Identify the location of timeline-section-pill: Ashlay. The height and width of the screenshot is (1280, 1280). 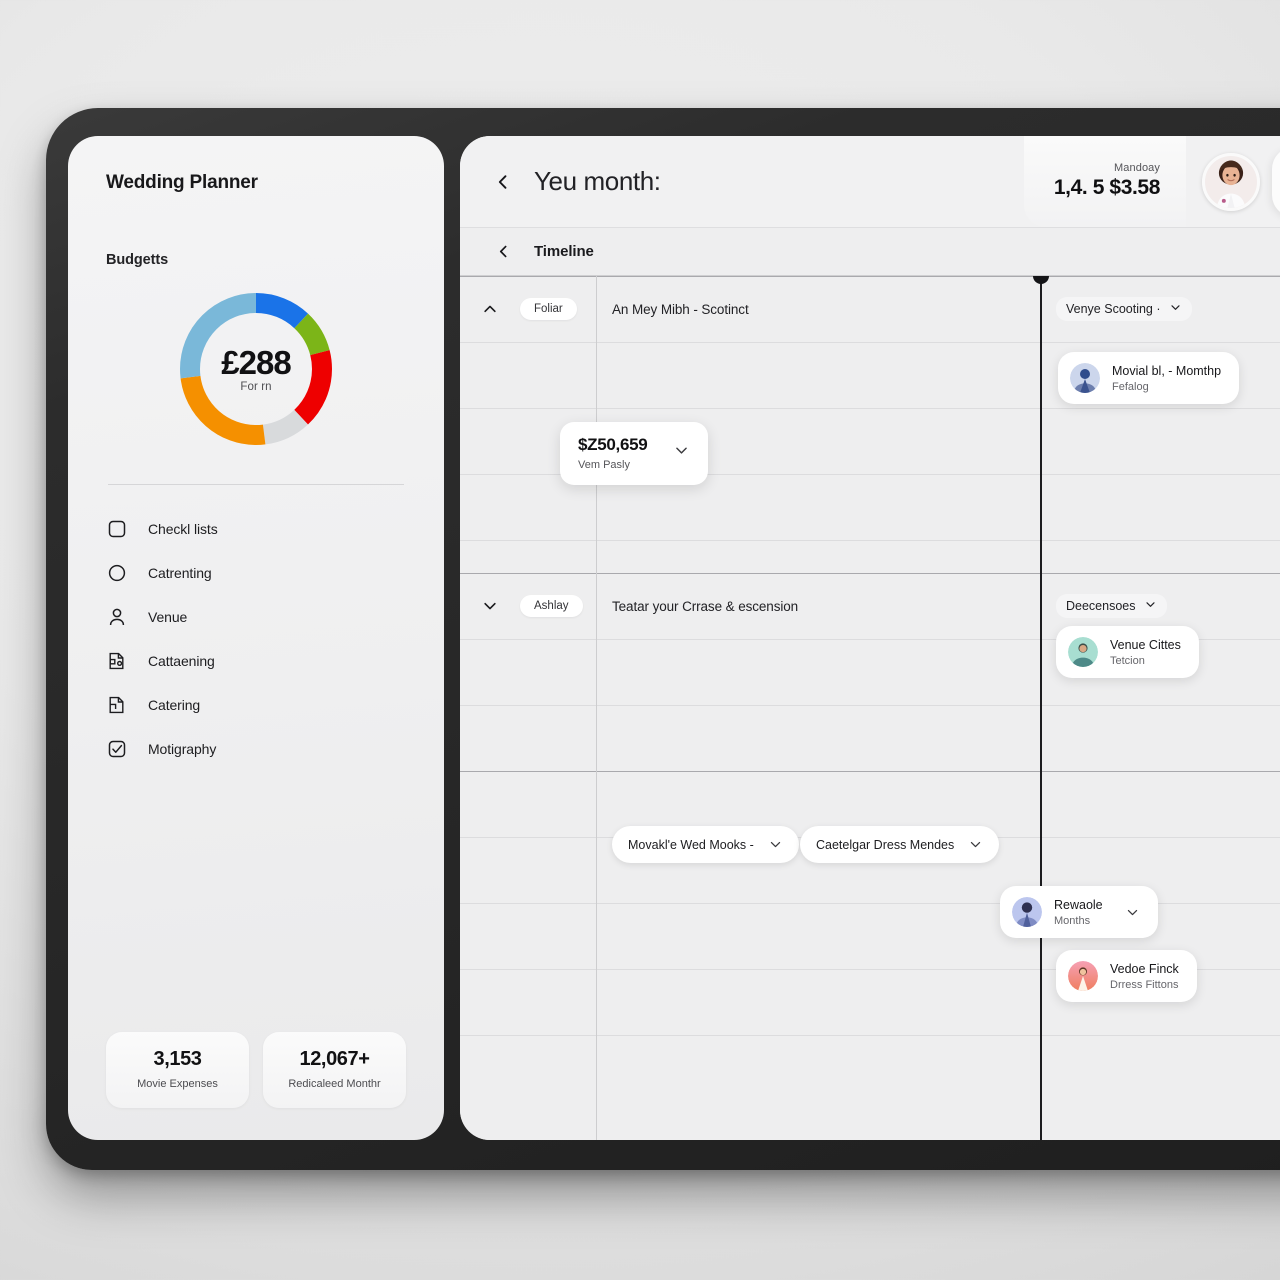
(551, 606).